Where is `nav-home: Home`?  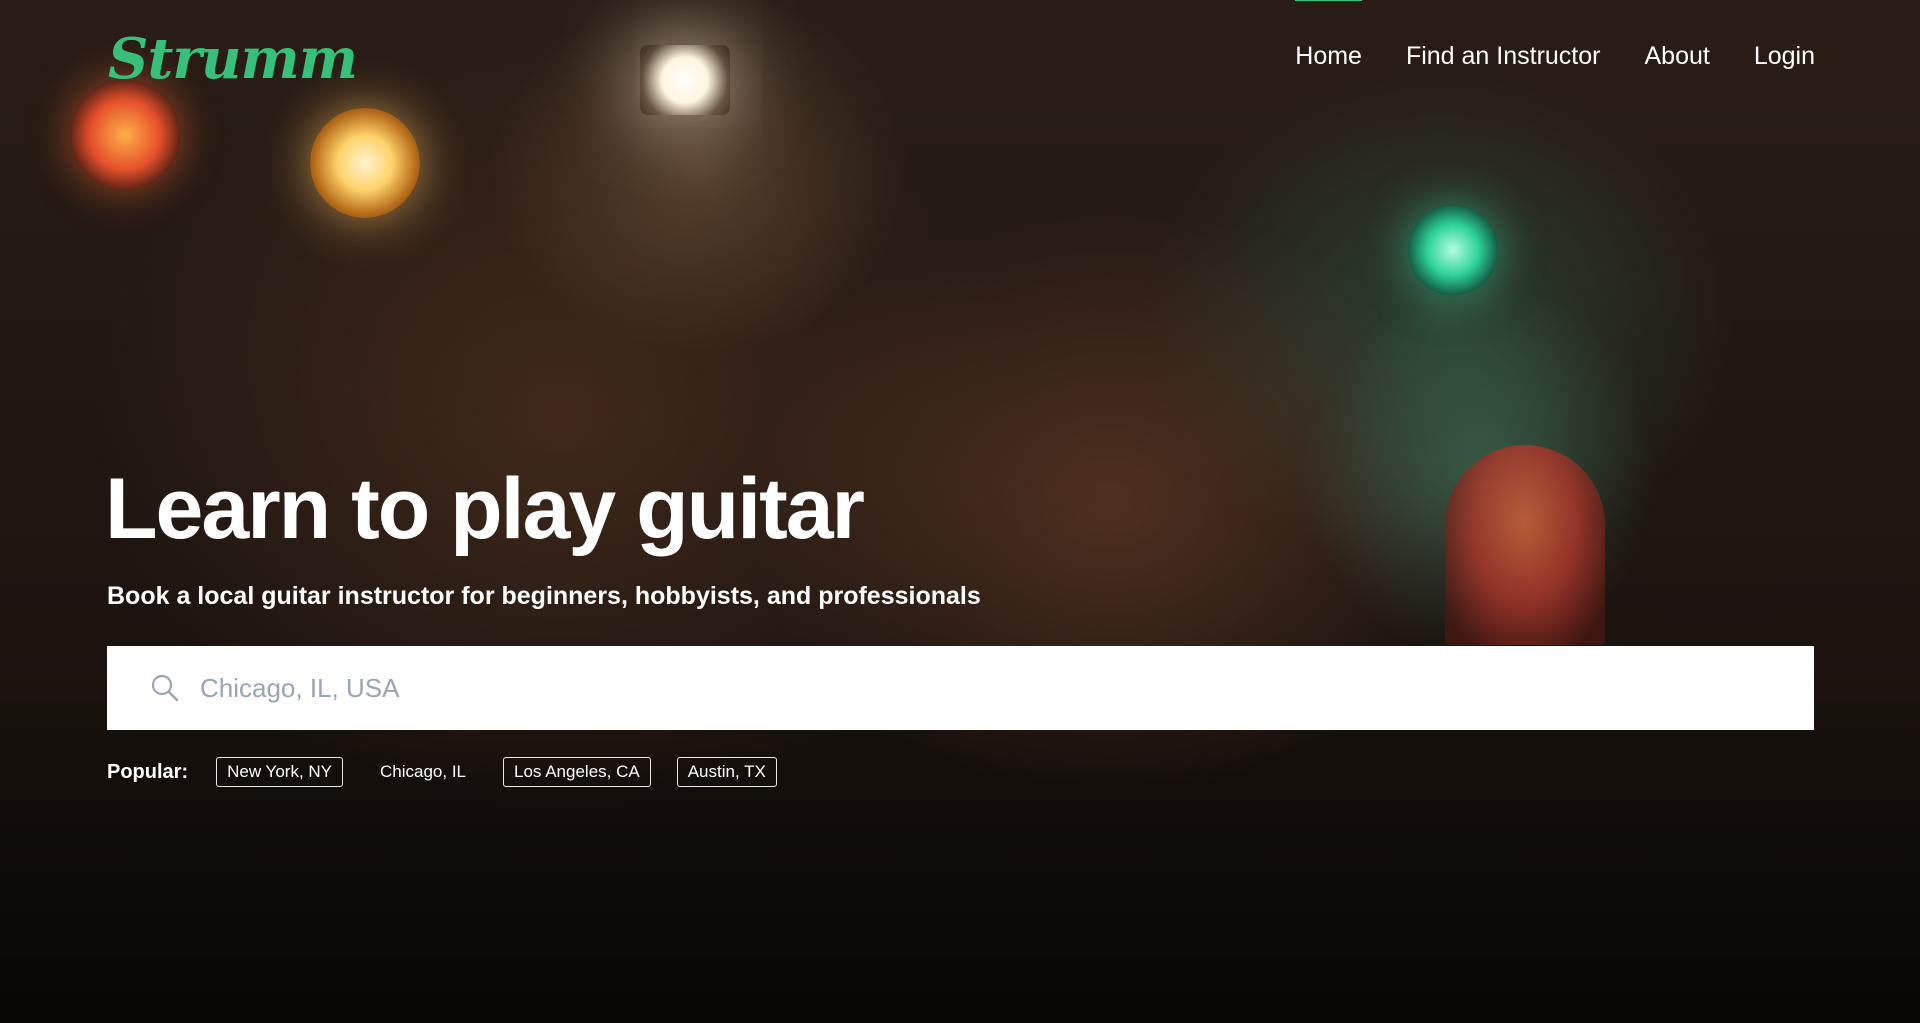 nav-home: Home is located at coordinates (1328, 35).